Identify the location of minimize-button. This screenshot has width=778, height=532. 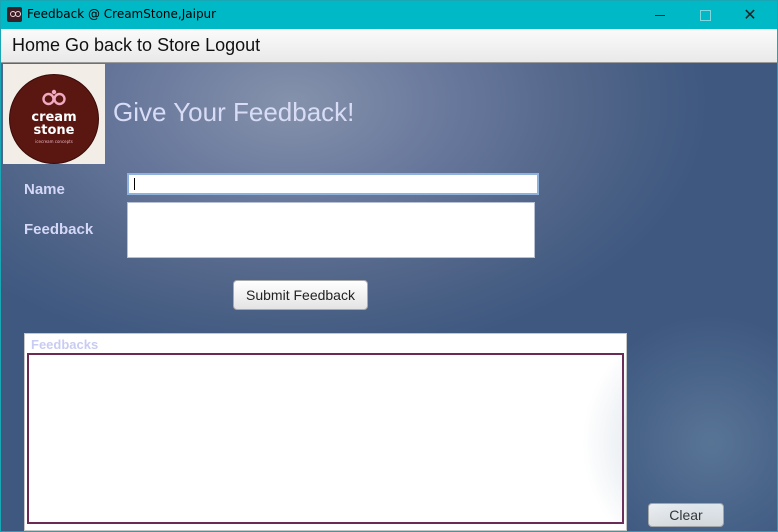
(660, 15).